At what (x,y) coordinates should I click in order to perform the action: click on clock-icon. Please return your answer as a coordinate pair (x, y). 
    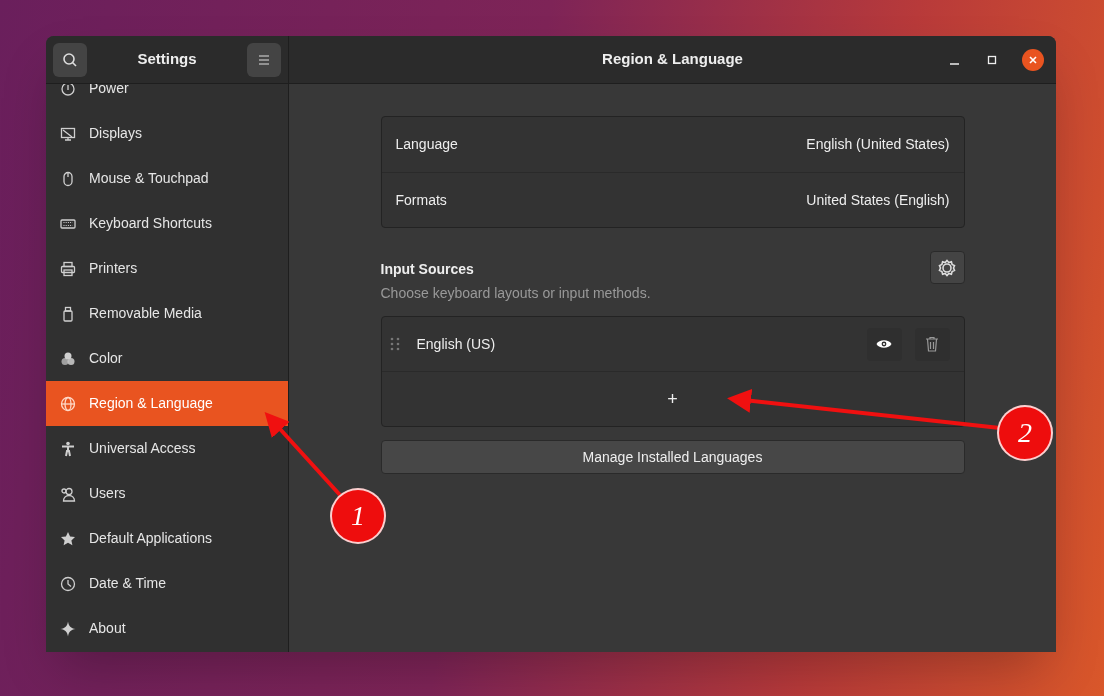
    Looking at the image, I should click on (68, 583).